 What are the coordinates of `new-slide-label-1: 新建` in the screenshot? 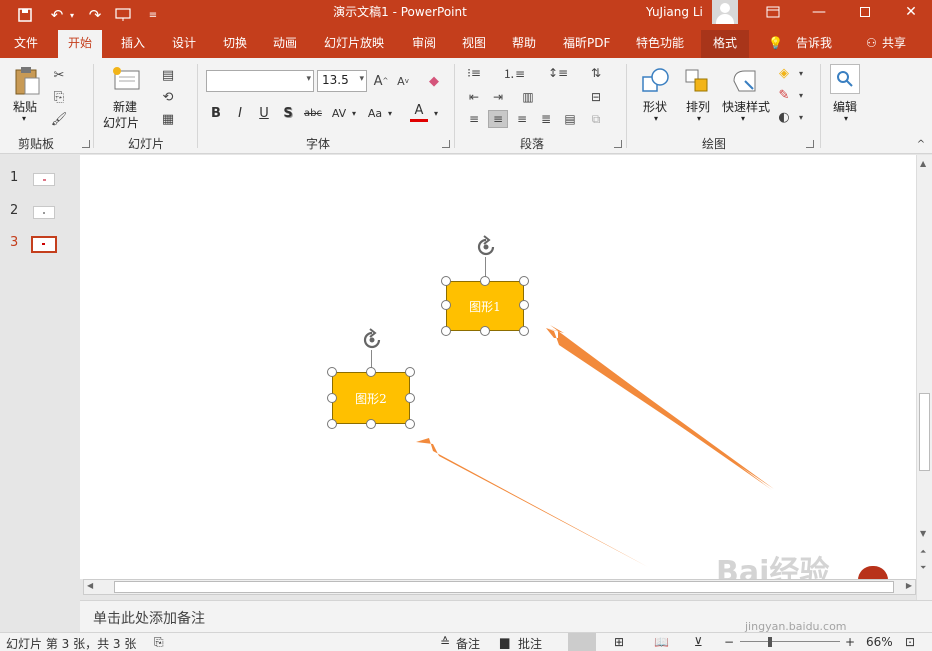 It's located at (125, 106).